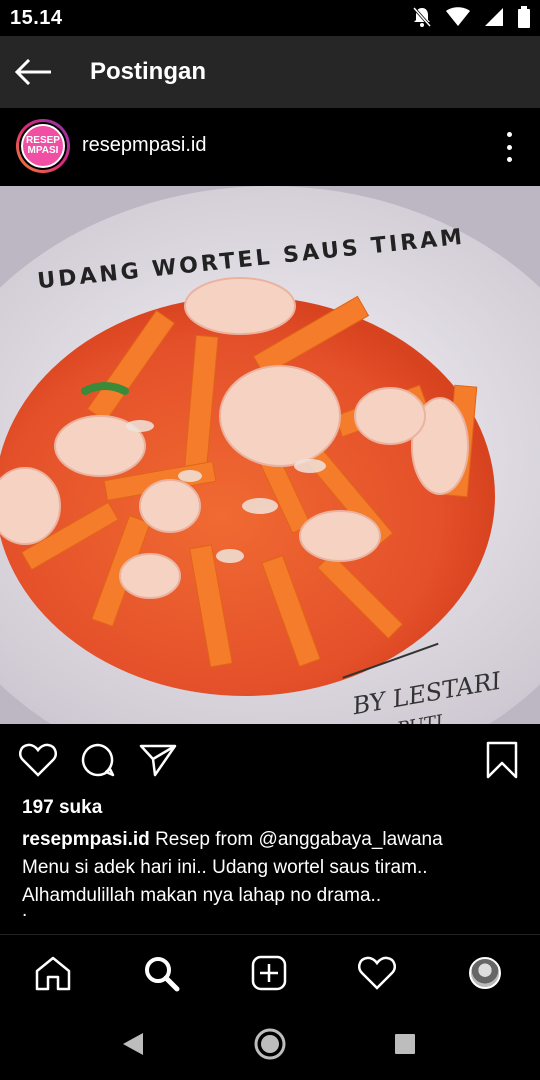 This screenshot has width=540, height=1080. I want to click on caption-line1: Resep from @anggabaya_lawana, so click(299, 839).